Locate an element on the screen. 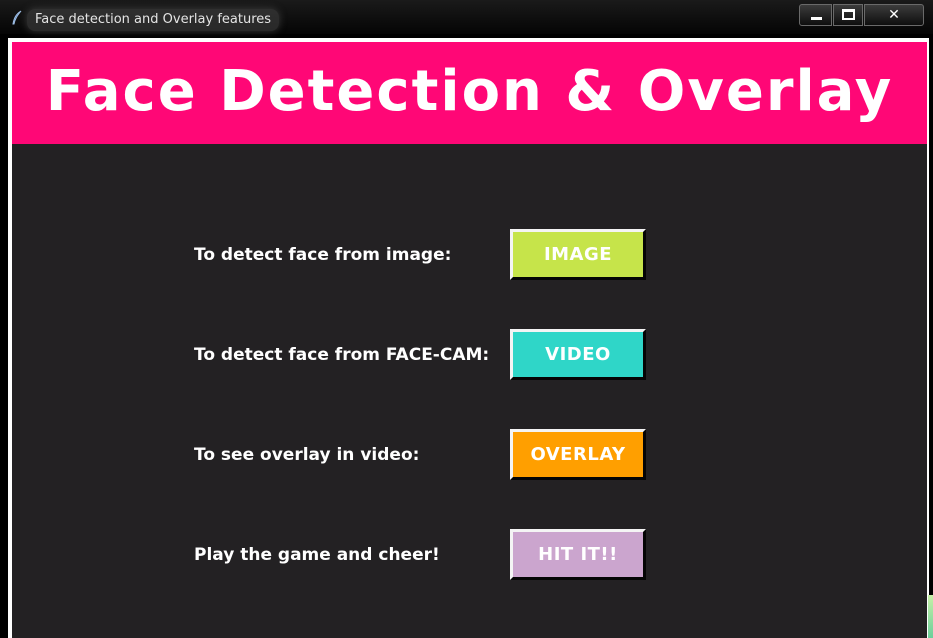 The image size is (933, 638). close-icon: ✕ is located at coordinates (894, 15).